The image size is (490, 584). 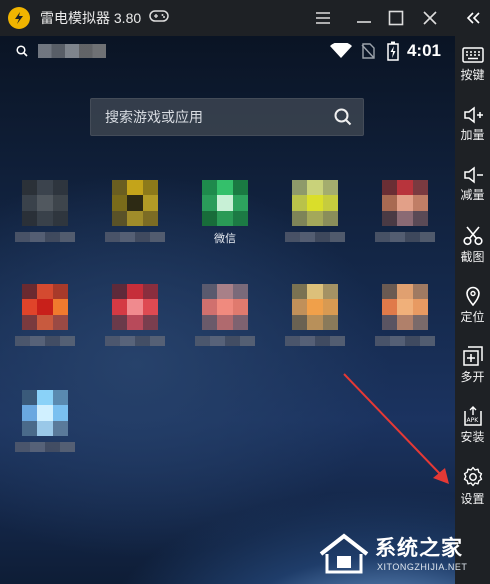 What do you see at coordinates (472, 416) in the screenshot?
I see `apk-install-icon: APK` at bounding box center [472, 416].